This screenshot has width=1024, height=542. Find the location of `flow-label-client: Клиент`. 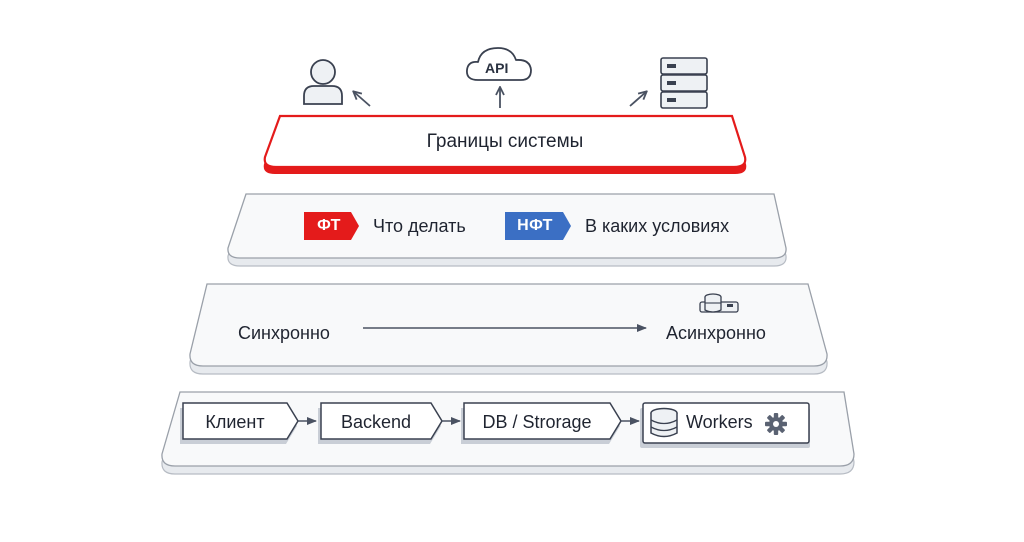

flow-label-client: Клиент is located at coordinates (235, 422).